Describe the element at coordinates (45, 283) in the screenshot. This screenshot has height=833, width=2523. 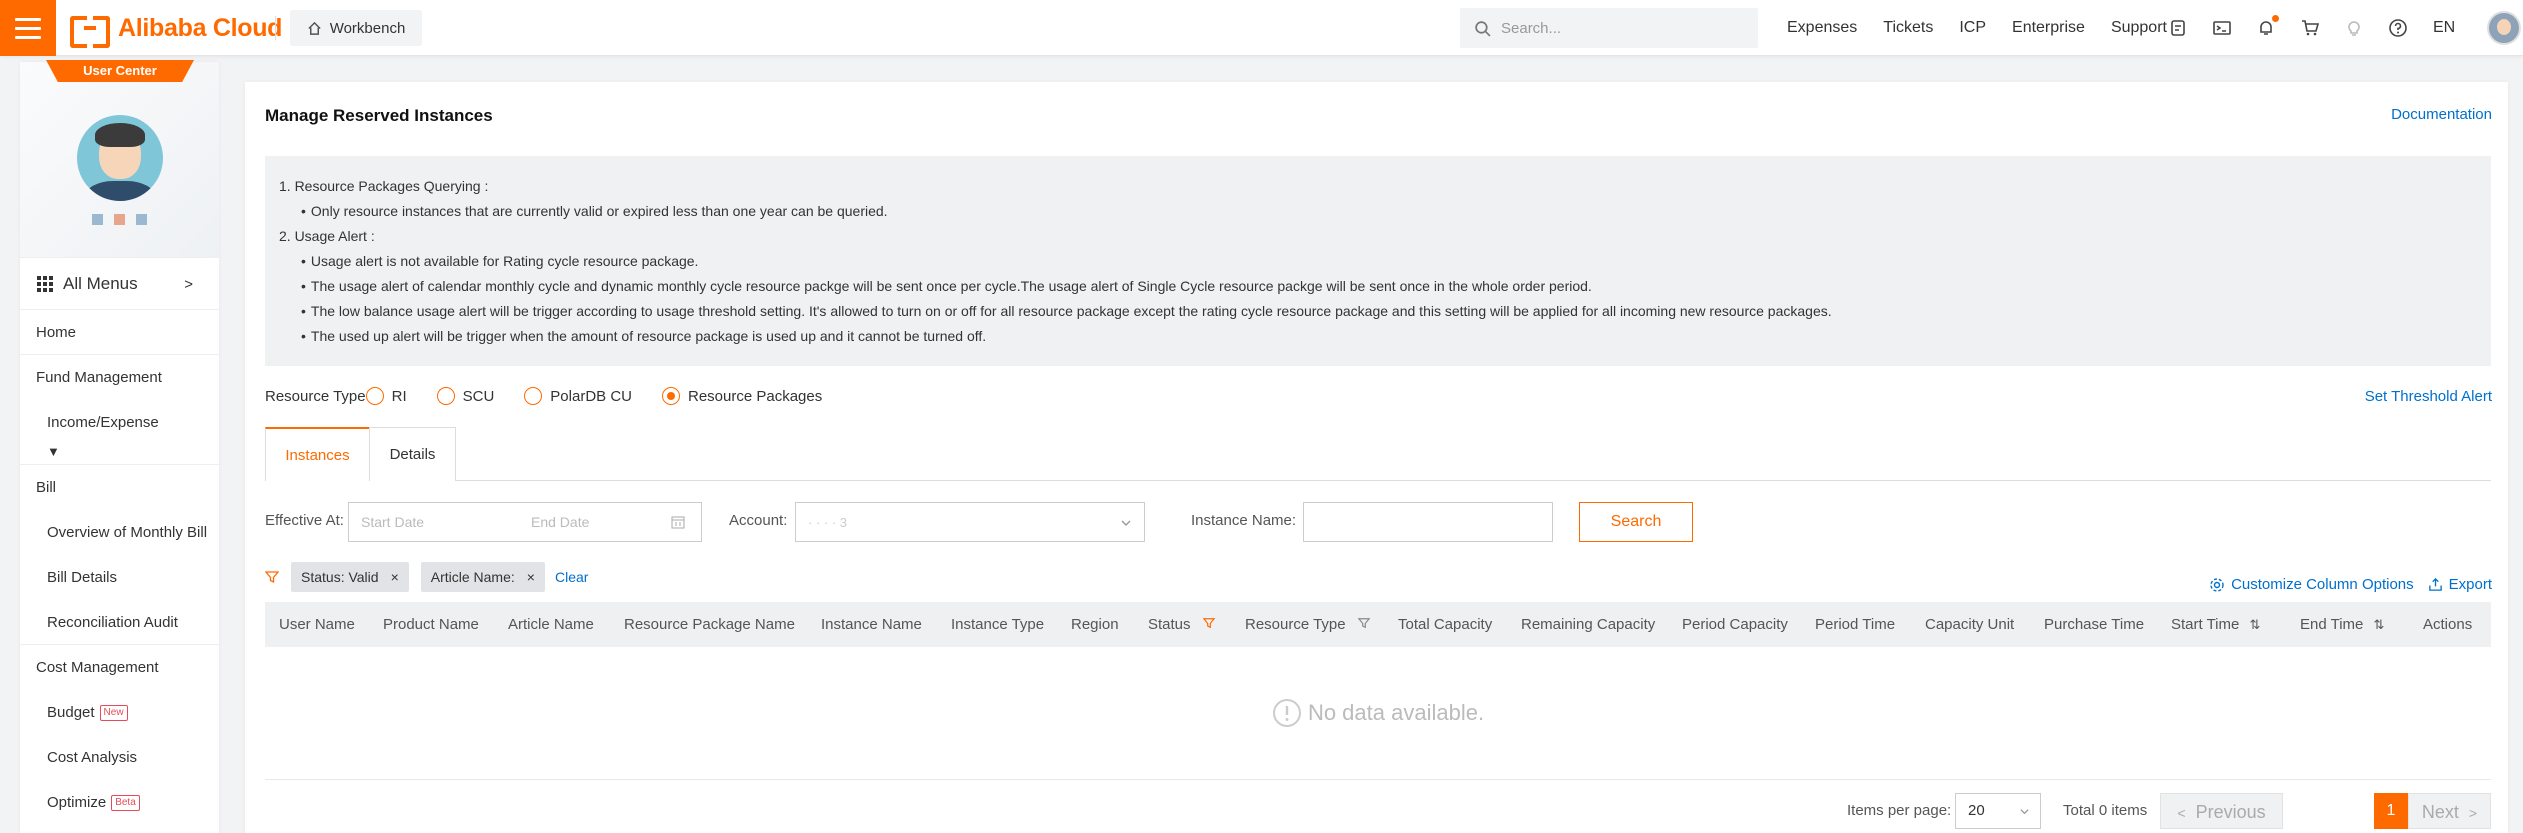
I see `grid-icon` at that location.